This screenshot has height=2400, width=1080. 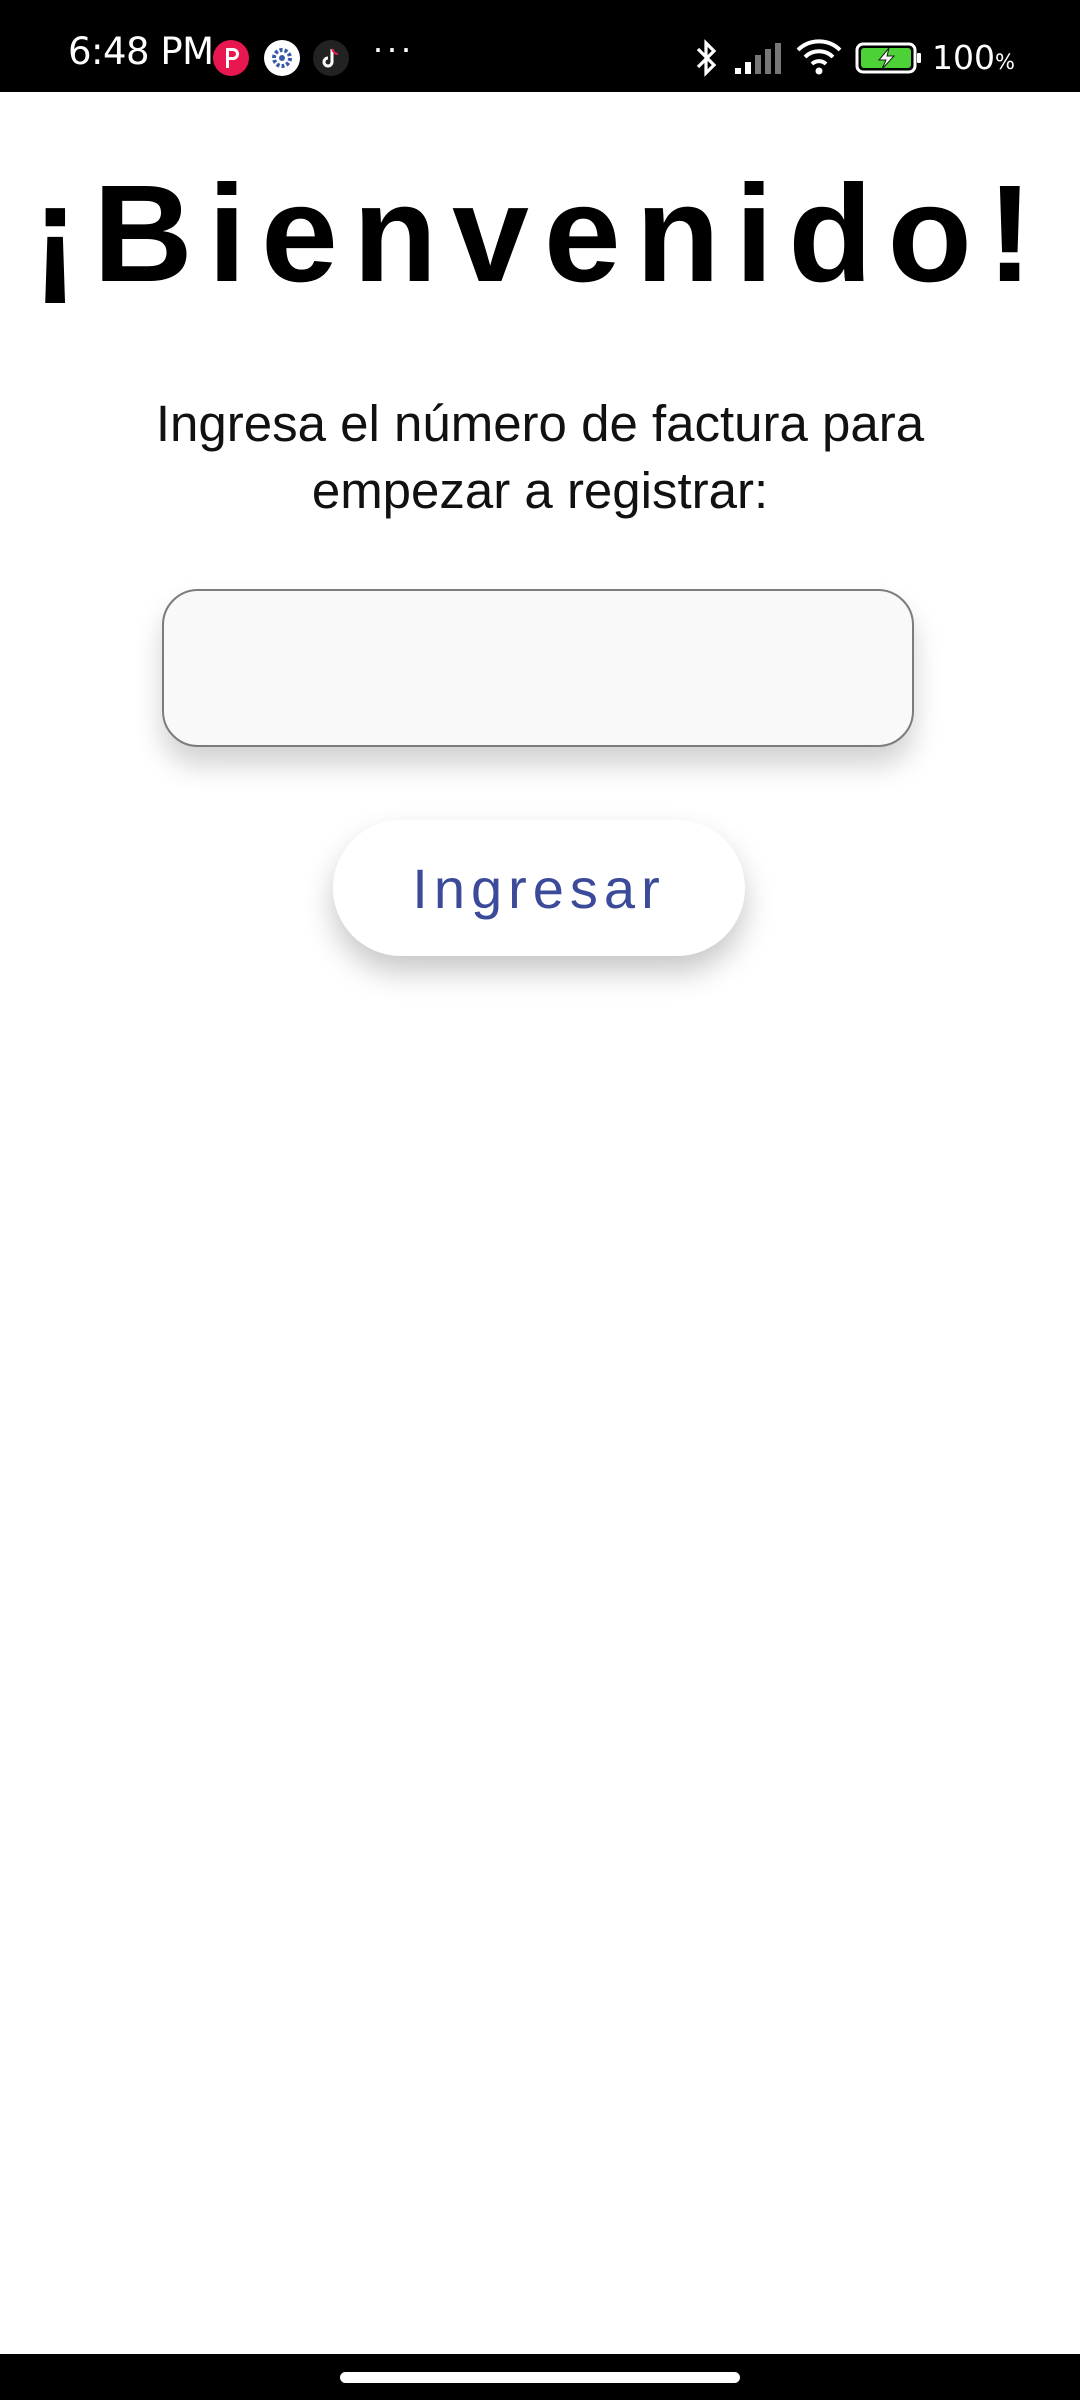 I want to click on bluetooth-icon, so click(x=706, y=60).